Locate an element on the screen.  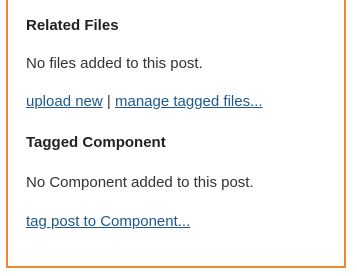
upload-new-link: upload new is located at coordinates (64, 101).